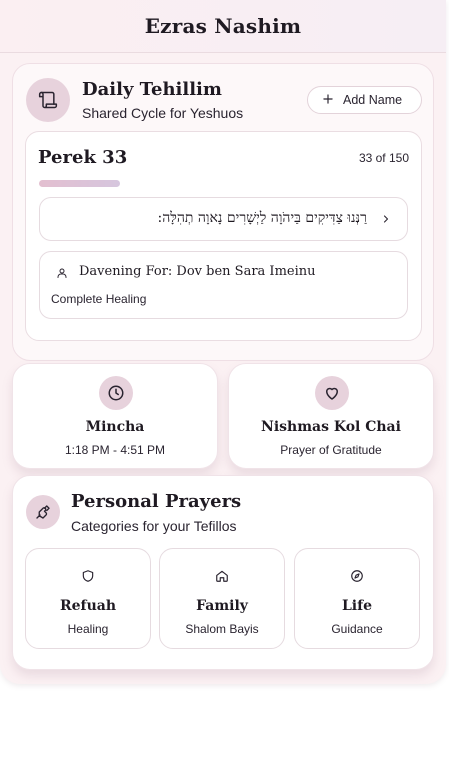  I want to click on user-icon, so click(62, 275).